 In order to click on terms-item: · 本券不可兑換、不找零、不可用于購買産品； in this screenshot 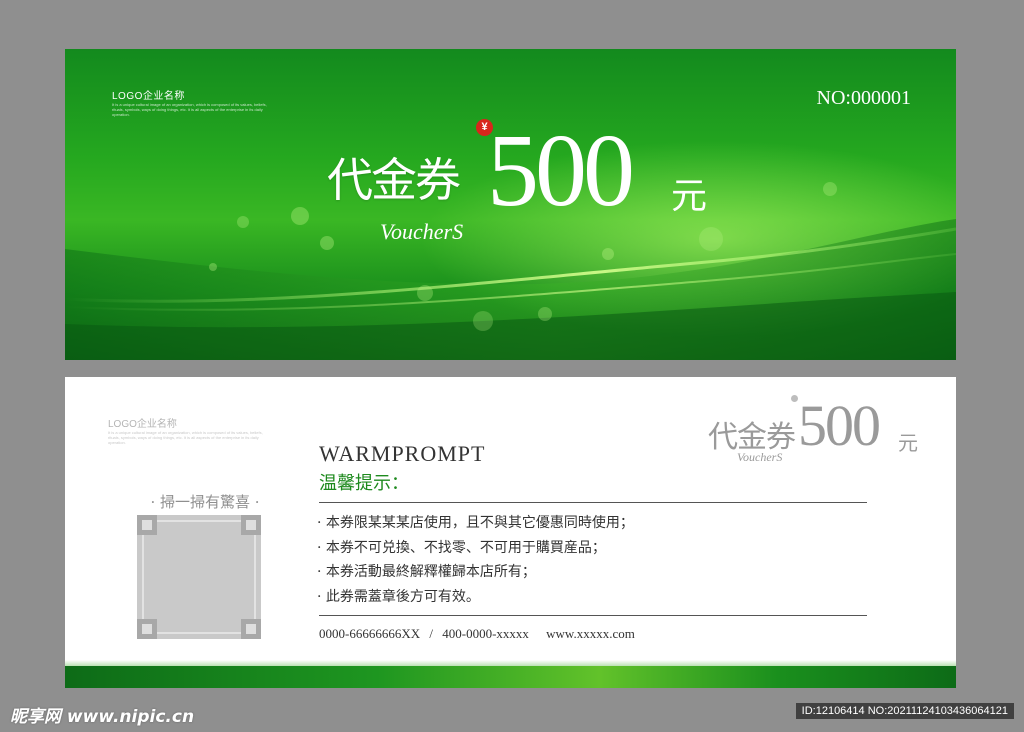, I will do `click(461, 547)`.